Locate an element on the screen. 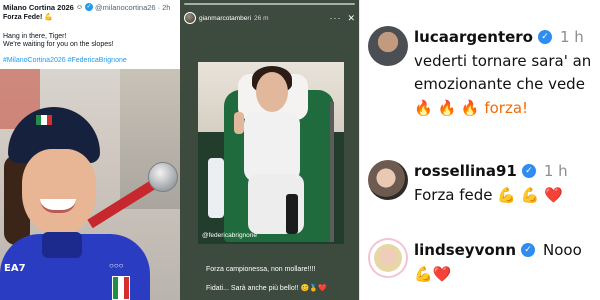  tweet-headline: Forza Fede! 💪 is located at coordinates (28, 17).